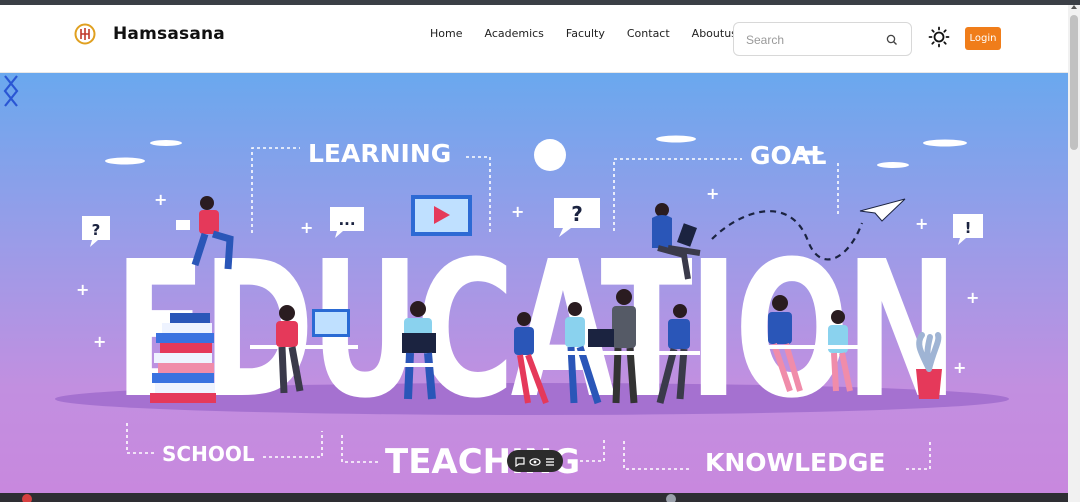 The image size is (1080, 502). What do you see at coordinates (983, 38) in the screenshot?
I see `login-button: Login` at bounding box center [983, 38].